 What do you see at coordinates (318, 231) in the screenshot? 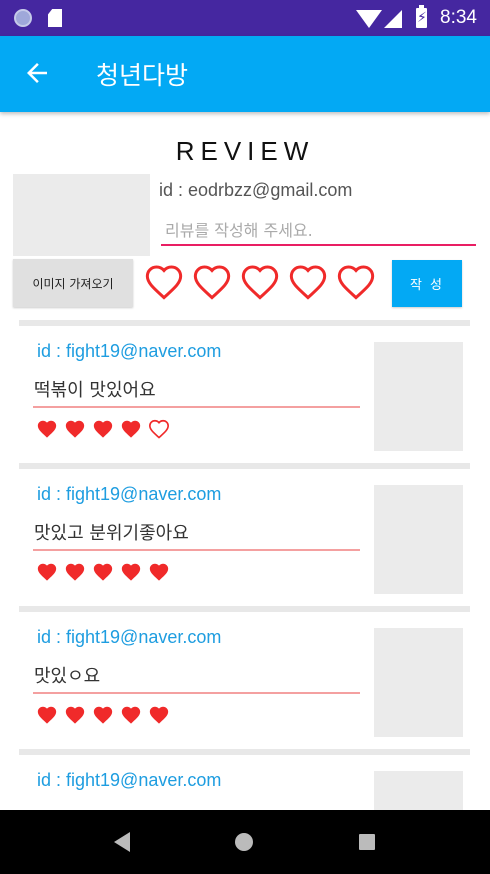
I see `review-text-input` at bounding box center [318, 231].